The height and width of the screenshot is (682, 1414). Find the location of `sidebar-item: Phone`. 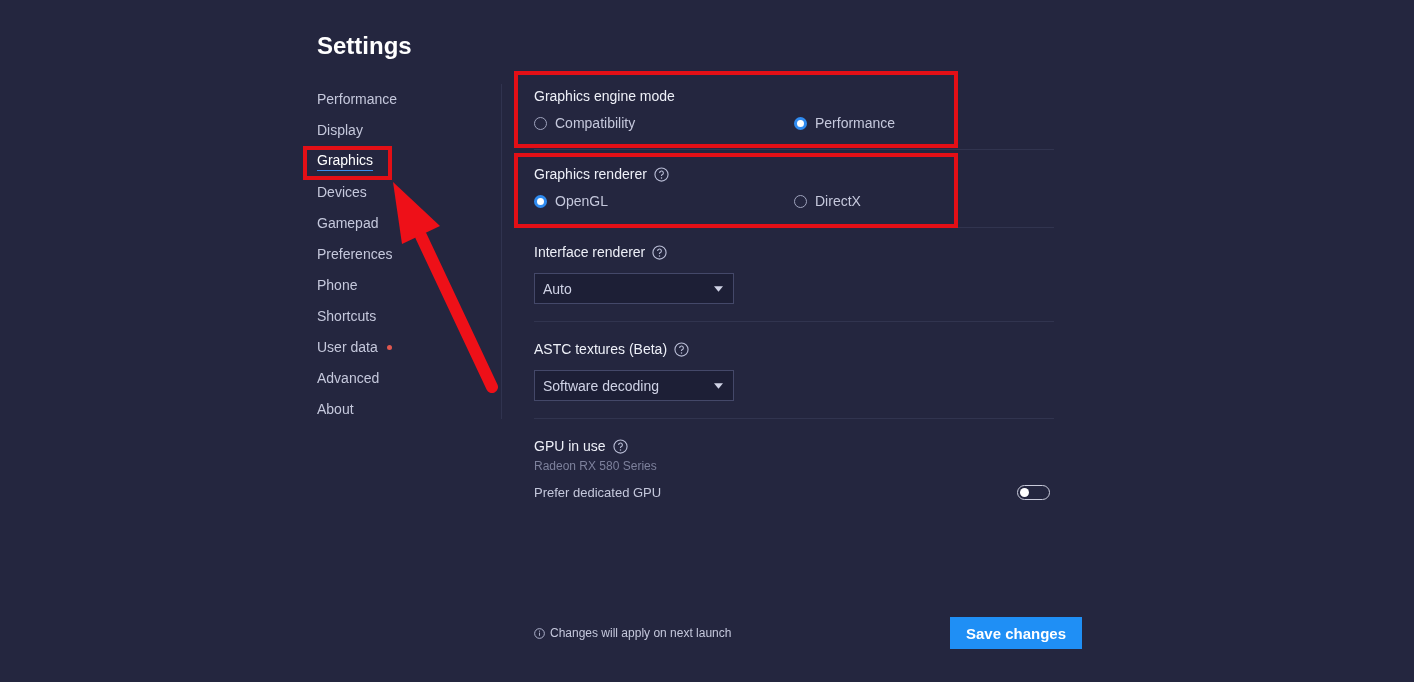

sidebar-item: Phone is located at coordinates (337, 285).